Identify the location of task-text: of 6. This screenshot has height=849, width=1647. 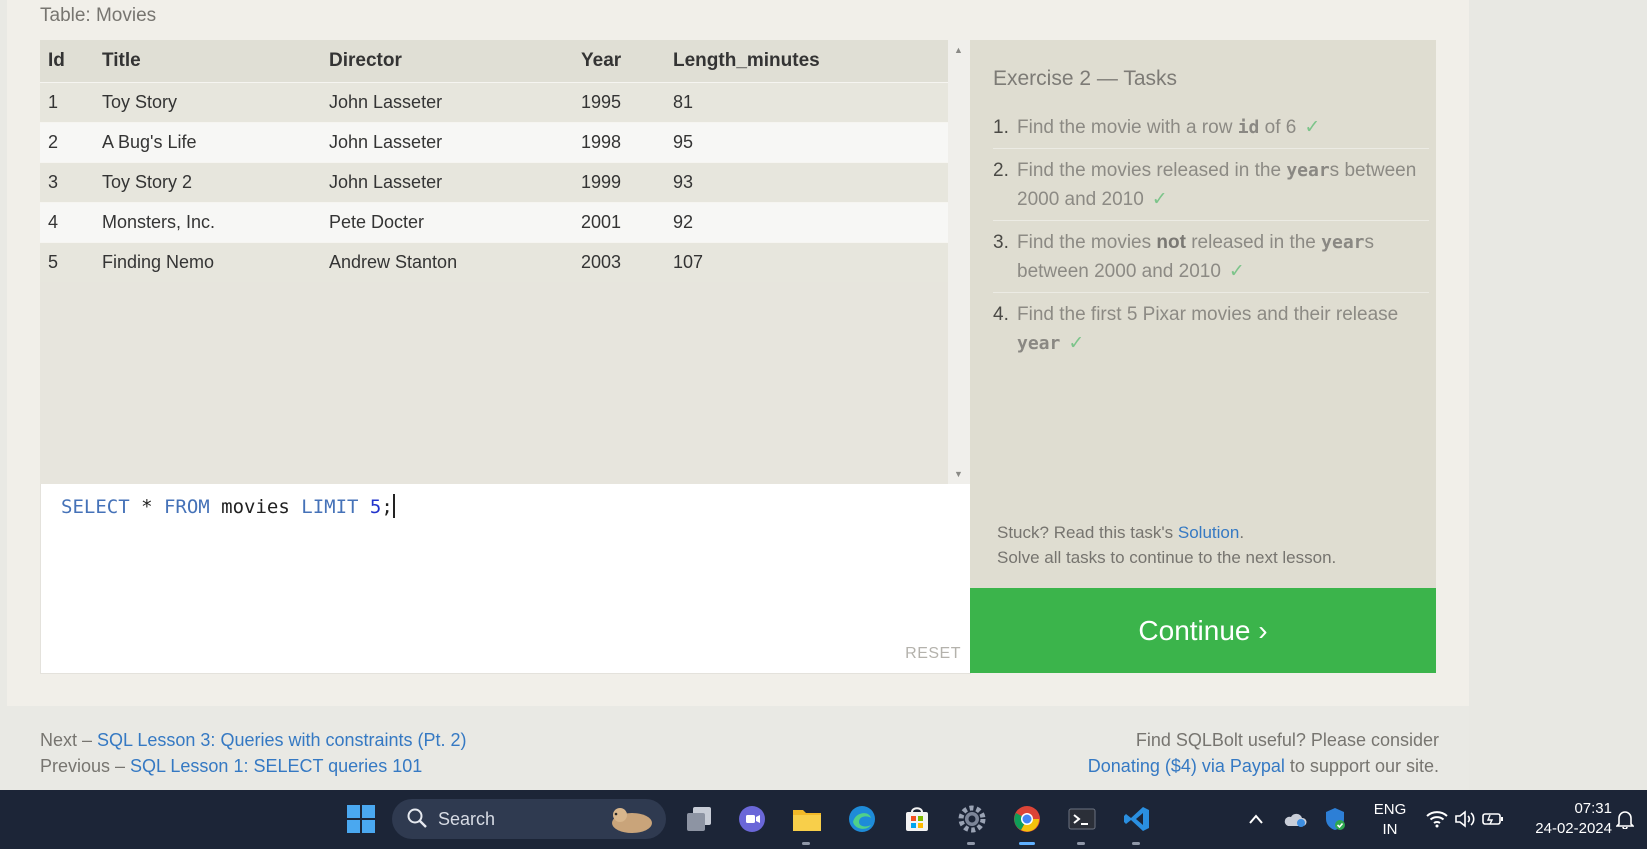
(1278, 127).